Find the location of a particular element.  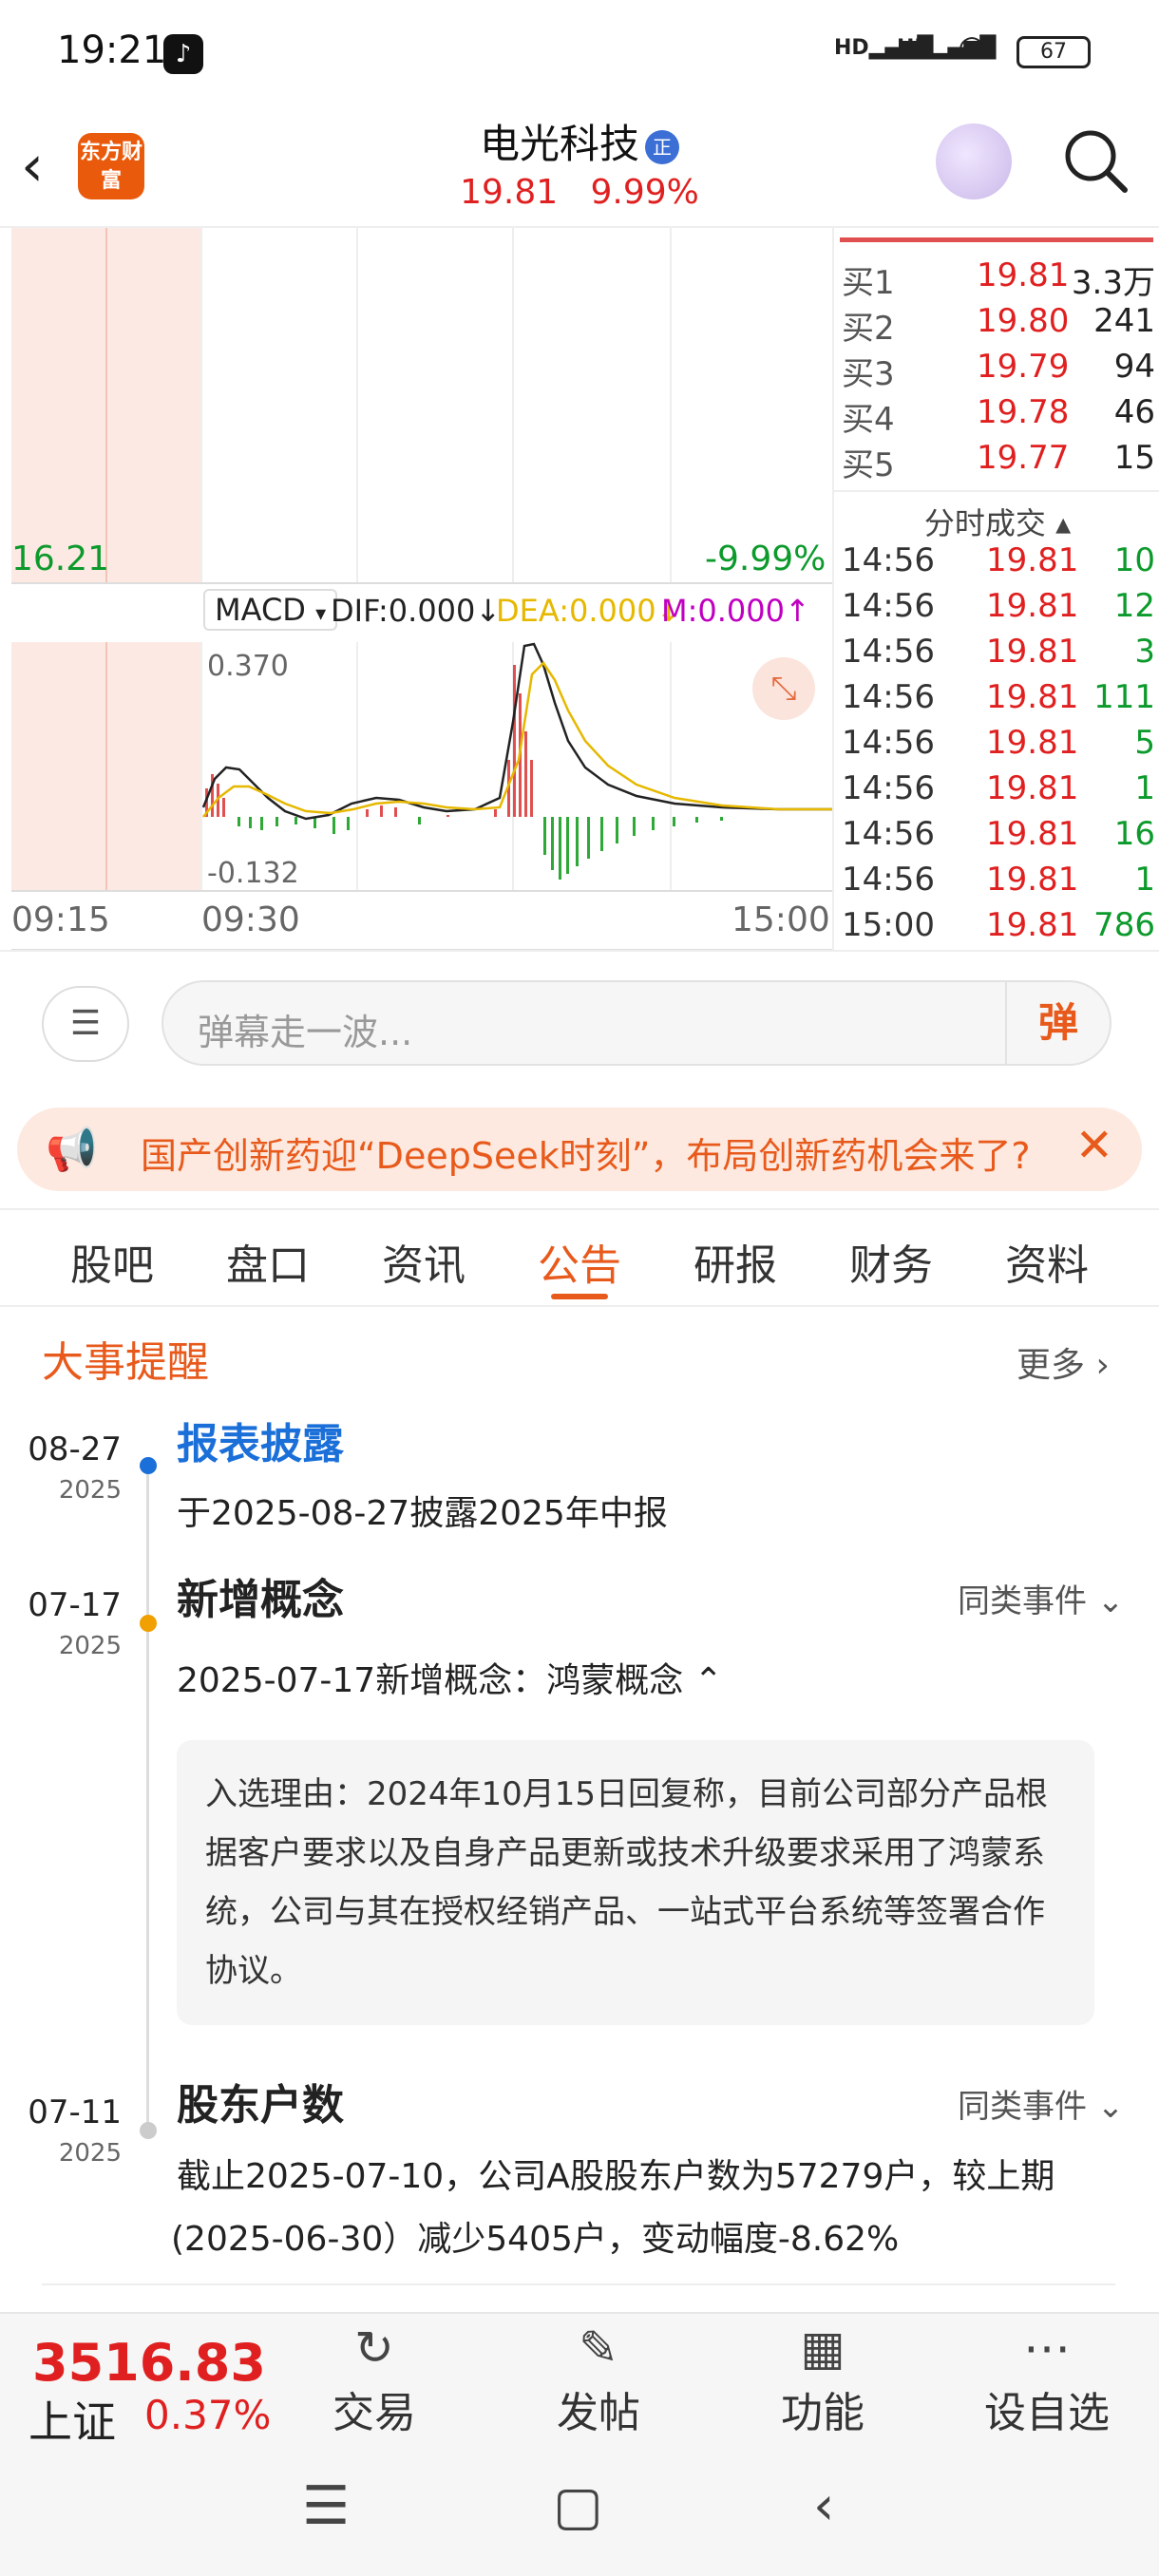

status-bar: 19:21 ♪ HD▂▄▆█ HD▂▄▆█ ◠ 67 is located at coordinates (579, 52).